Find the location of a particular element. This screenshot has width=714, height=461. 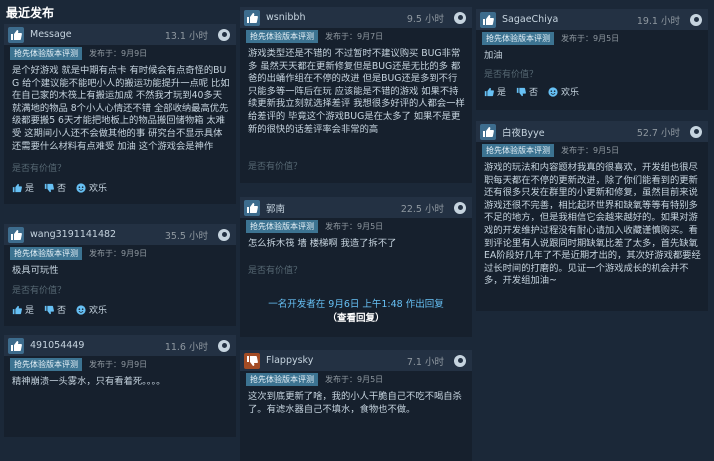

reviewer-name: Message is located at coordinates (51, 34).